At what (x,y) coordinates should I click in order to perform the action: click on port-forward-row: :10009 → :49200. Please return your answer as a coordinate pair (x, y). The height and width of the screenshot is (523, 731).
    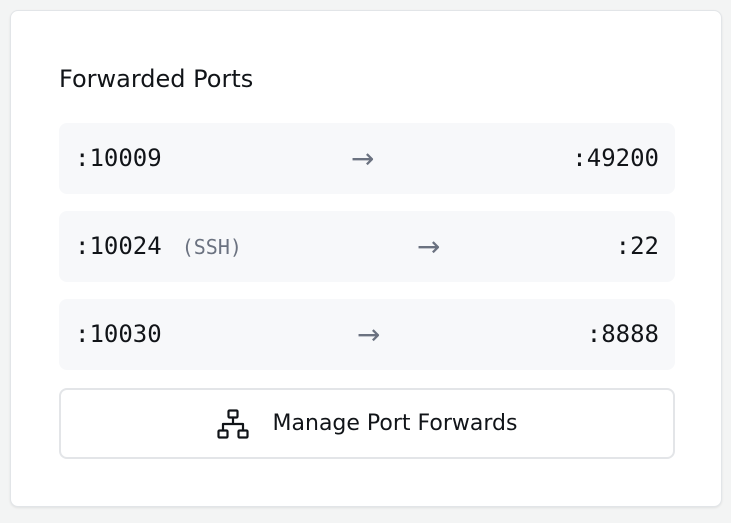
    Looking at the image, I should click on (367, 158).